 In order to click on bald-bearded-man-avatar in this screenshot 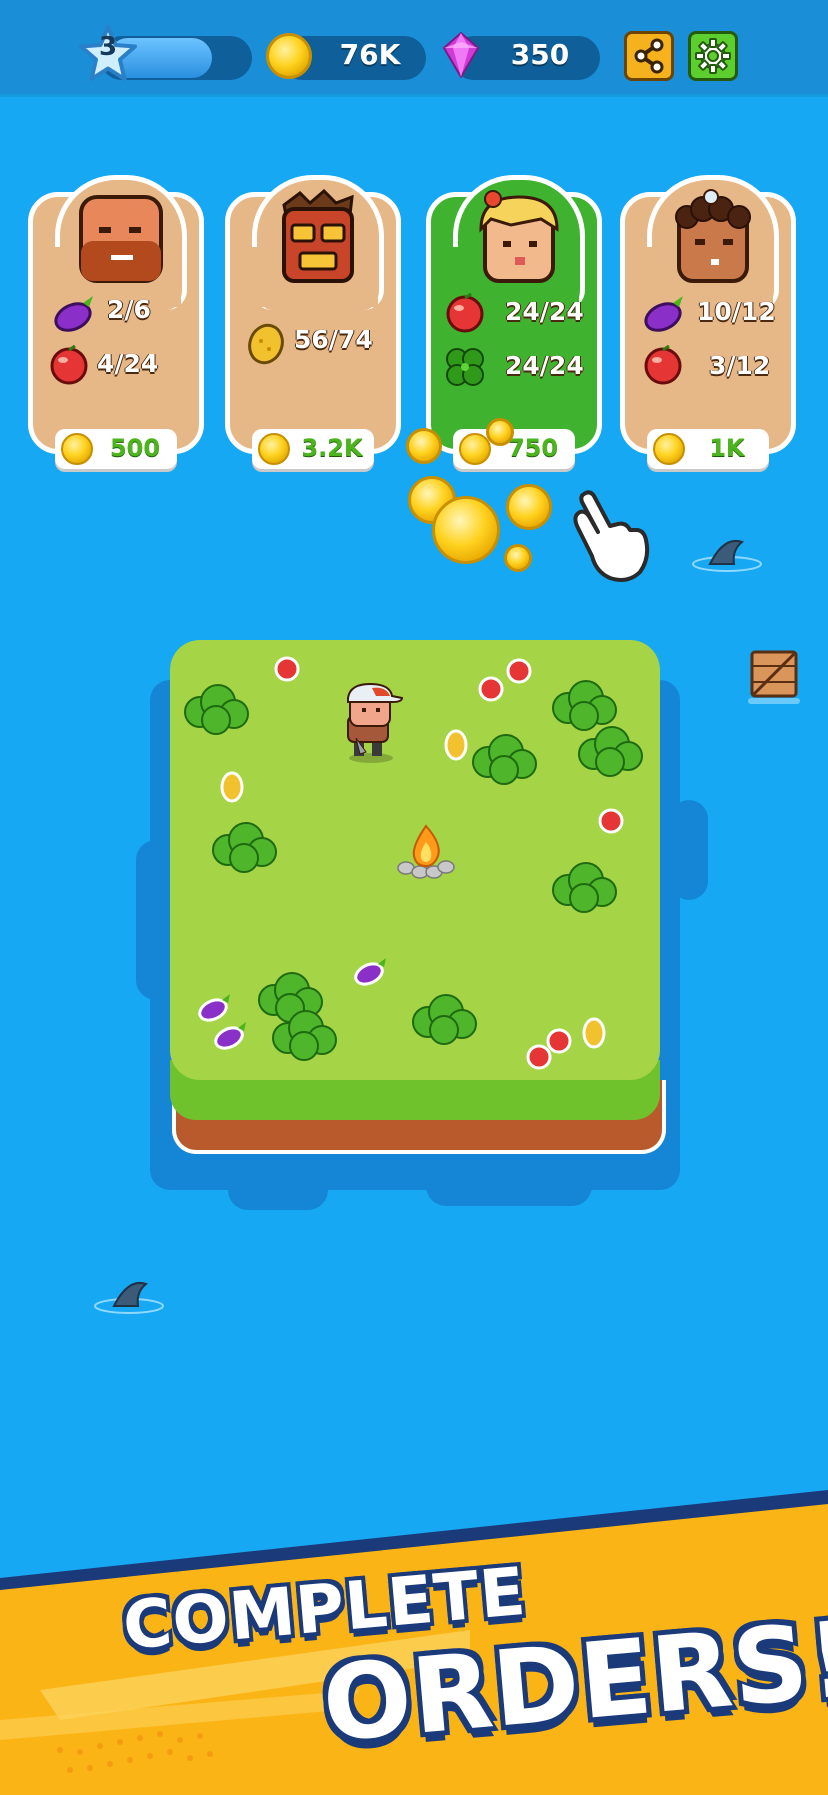, I will do `click(121, 239)`.